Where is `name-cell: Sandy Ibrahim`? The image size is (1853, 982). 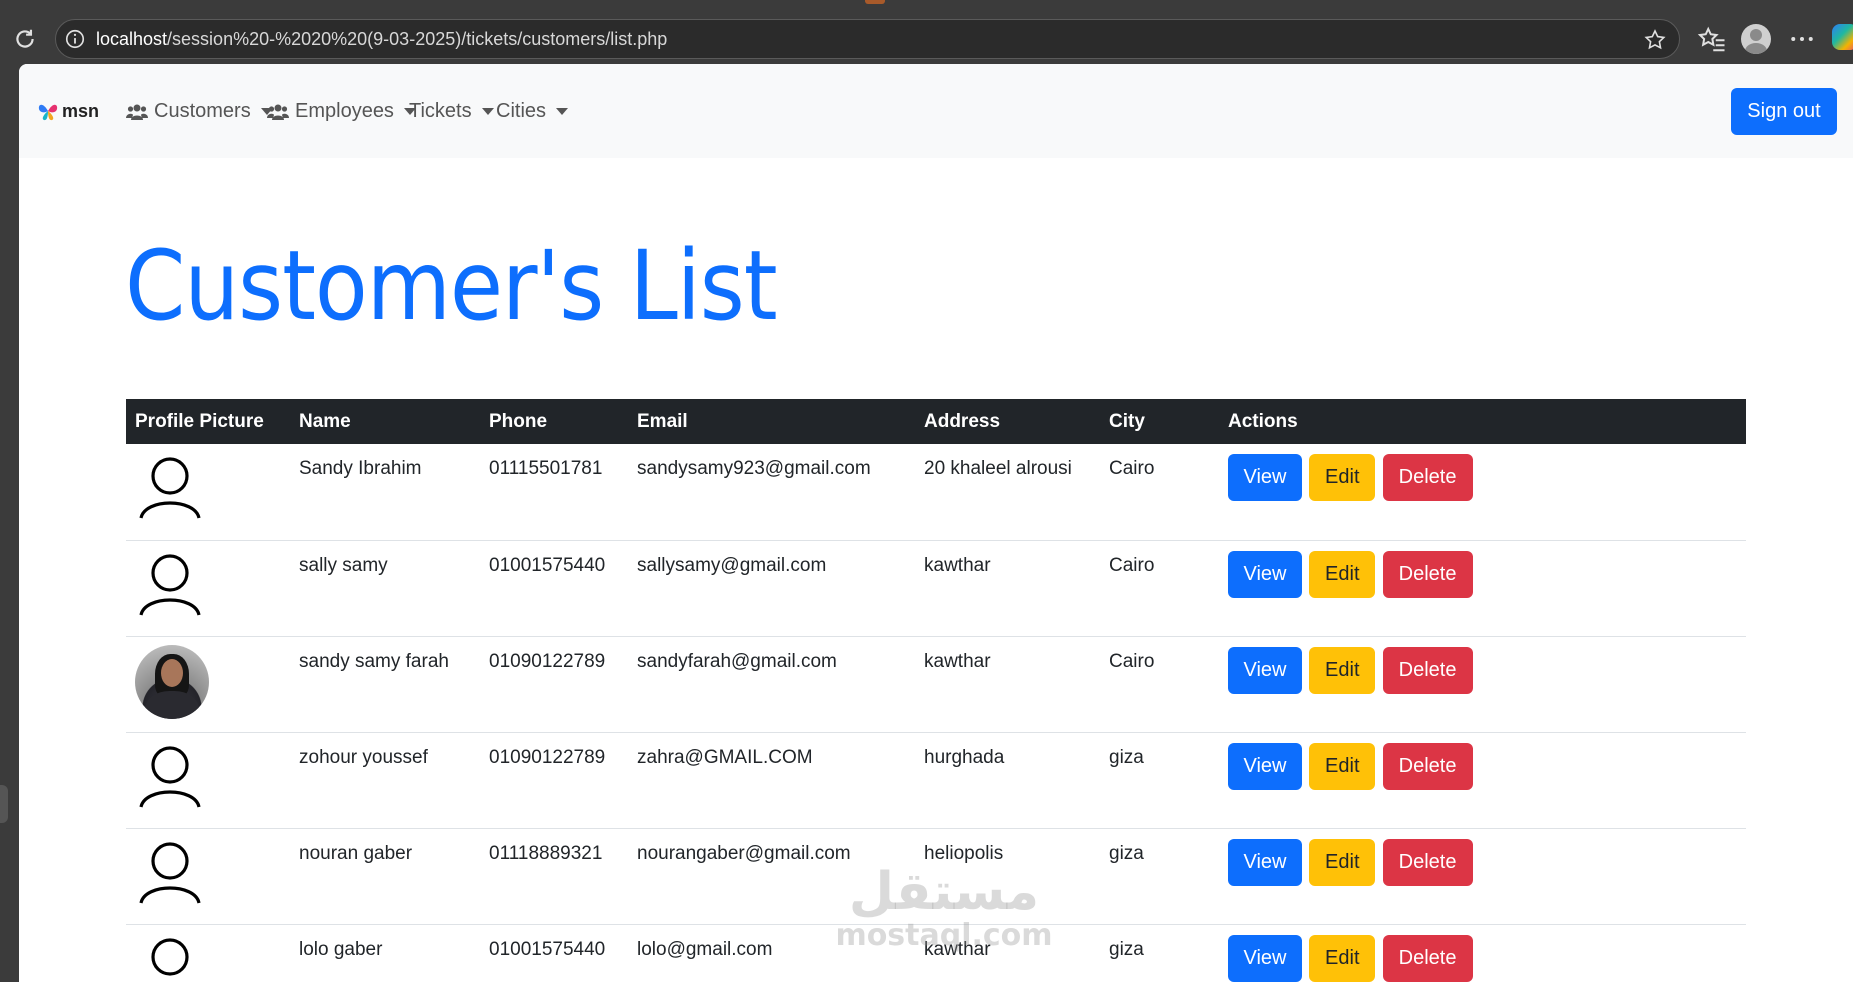 name-cell: Sandy Ibrahim is located at coordinates (385, 492).